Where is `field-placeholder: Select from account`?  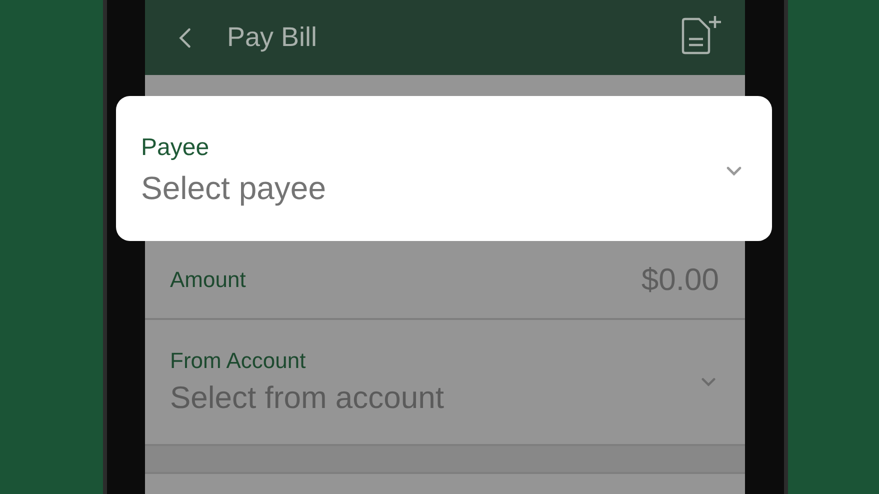
field-placeholder: Select from account is located at coordinates (307, 398).